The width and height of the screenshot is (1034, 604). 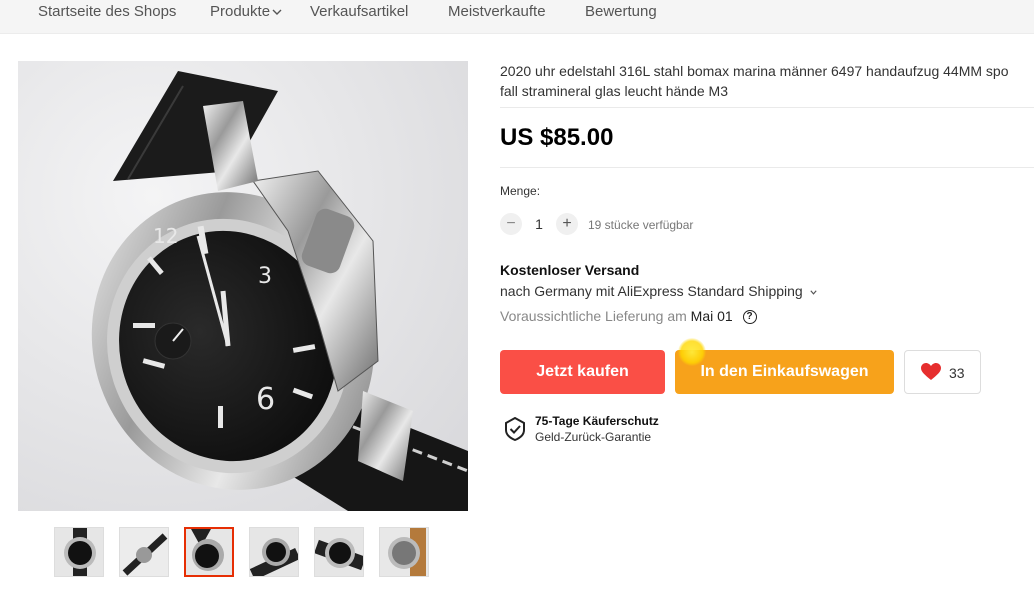 I want to click on plus-icon: +, so click(x=567, y=223).